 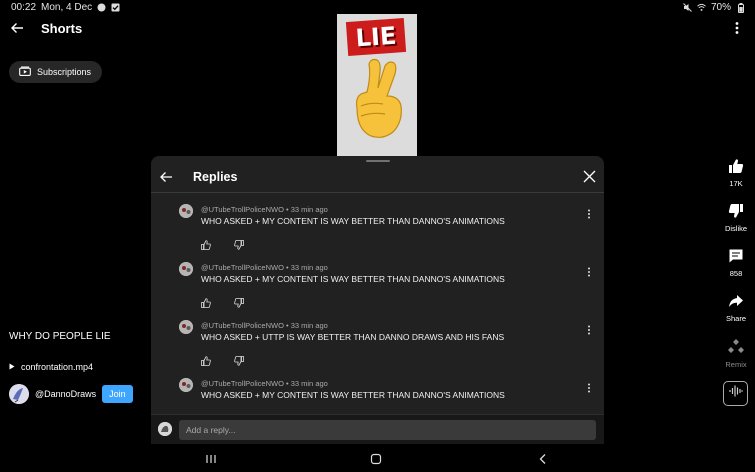 I want to click on status-right: 70%, so click(x=714, y=7).